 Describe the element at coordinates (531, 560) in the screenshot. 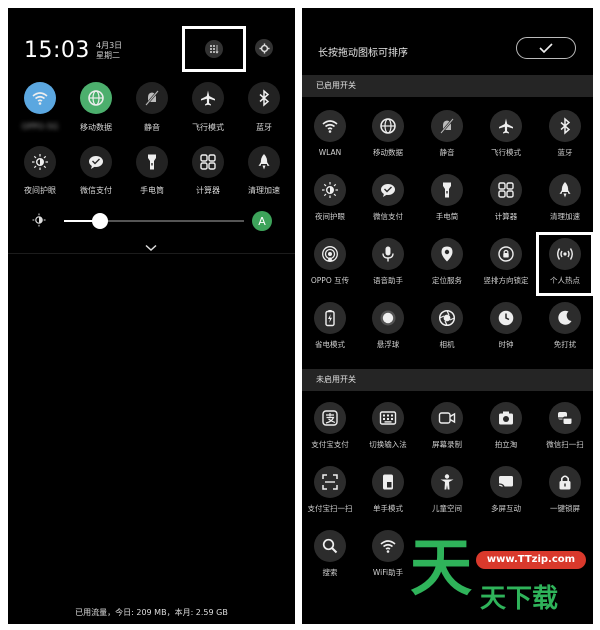

I see `watermark-site: www.TTzip.com` at that location.